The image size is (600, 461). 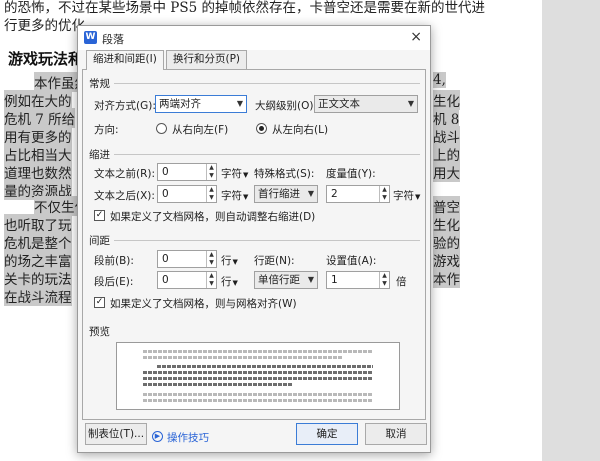 What do you see at coordinates (358, 194) in the screenshot?
I see `measure-input: 2 ▲ ▼` at bounding box center [358, 194].